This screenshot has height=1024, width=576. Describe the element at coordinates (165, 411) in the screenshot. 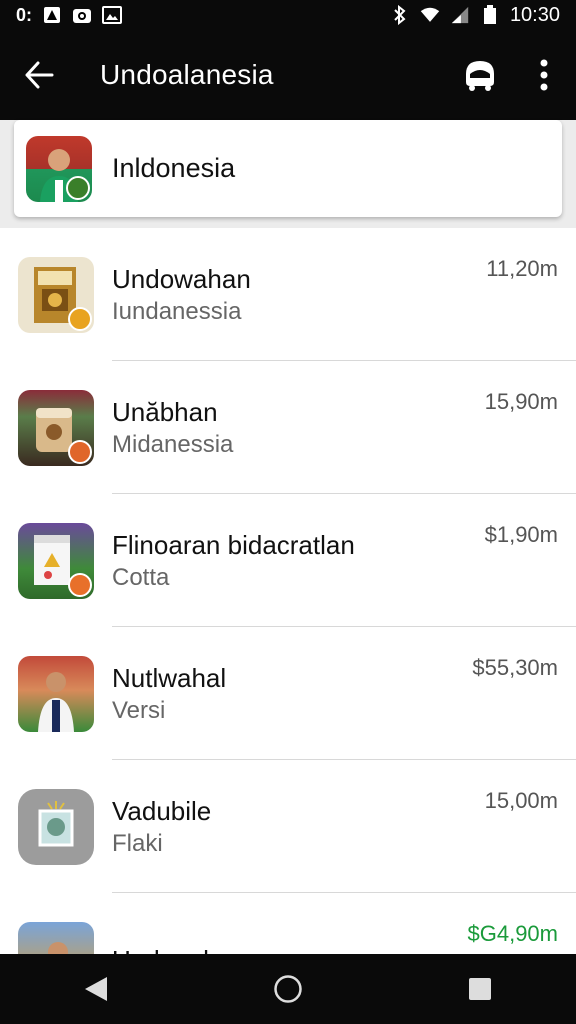

I see `item-title: Unăbhan` at that location.